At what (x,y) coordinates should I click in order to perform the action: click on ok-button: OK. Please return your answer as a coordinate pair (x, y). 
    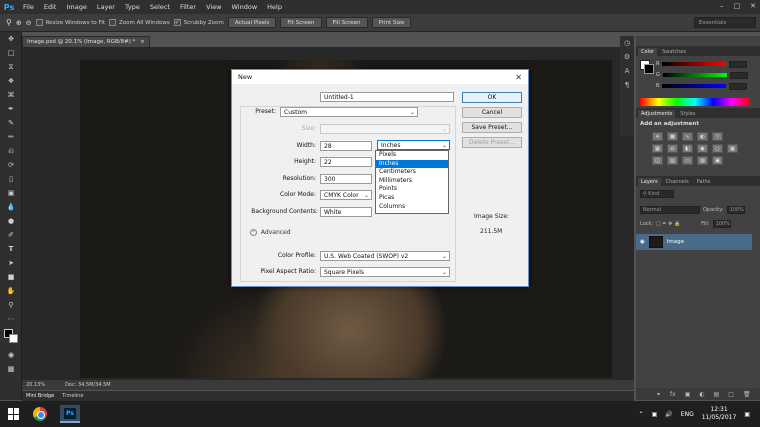
    Looking at the image, I should click on (492, 97).